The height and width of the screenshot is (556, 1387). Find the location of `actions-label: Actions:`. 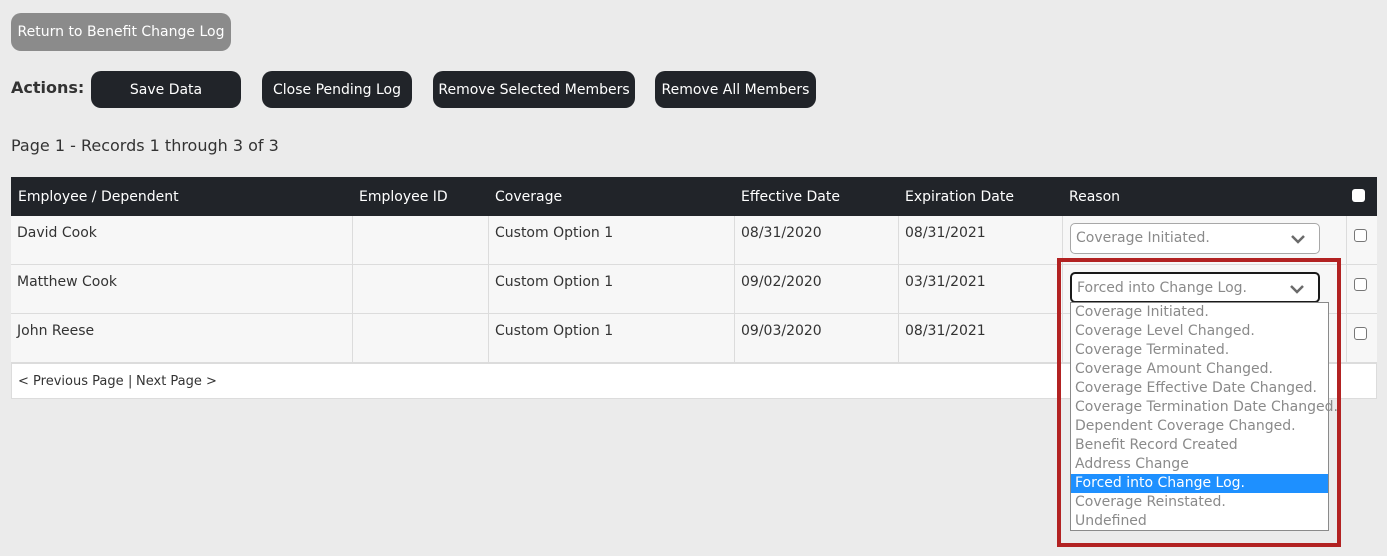

actions-label: Actions: is located at coordinates (48, 87).